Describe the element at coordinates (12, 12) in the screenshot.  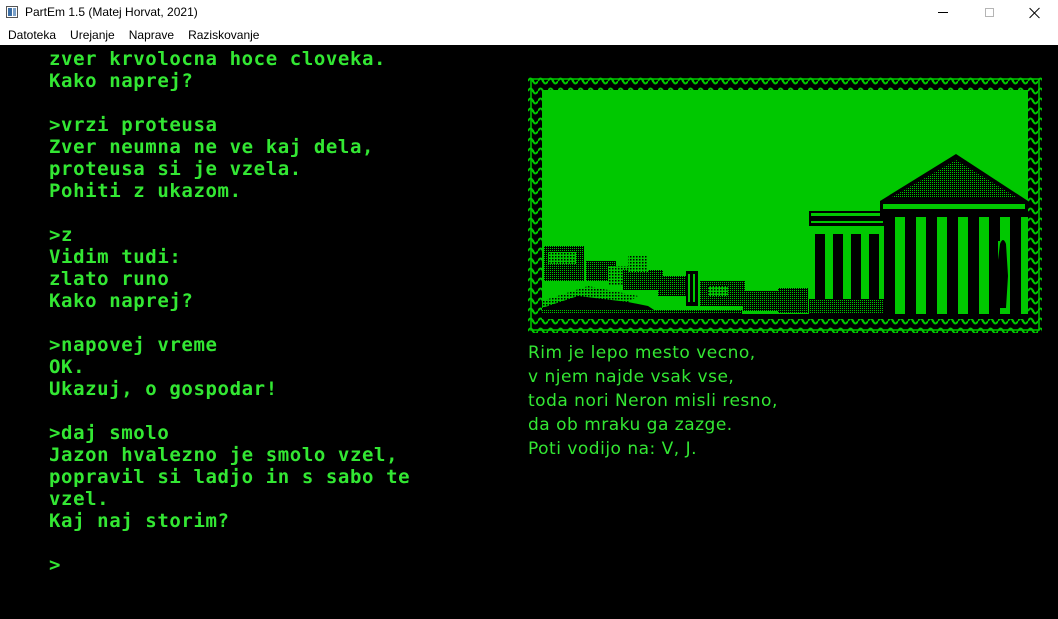
I see `app-icon` at that location.